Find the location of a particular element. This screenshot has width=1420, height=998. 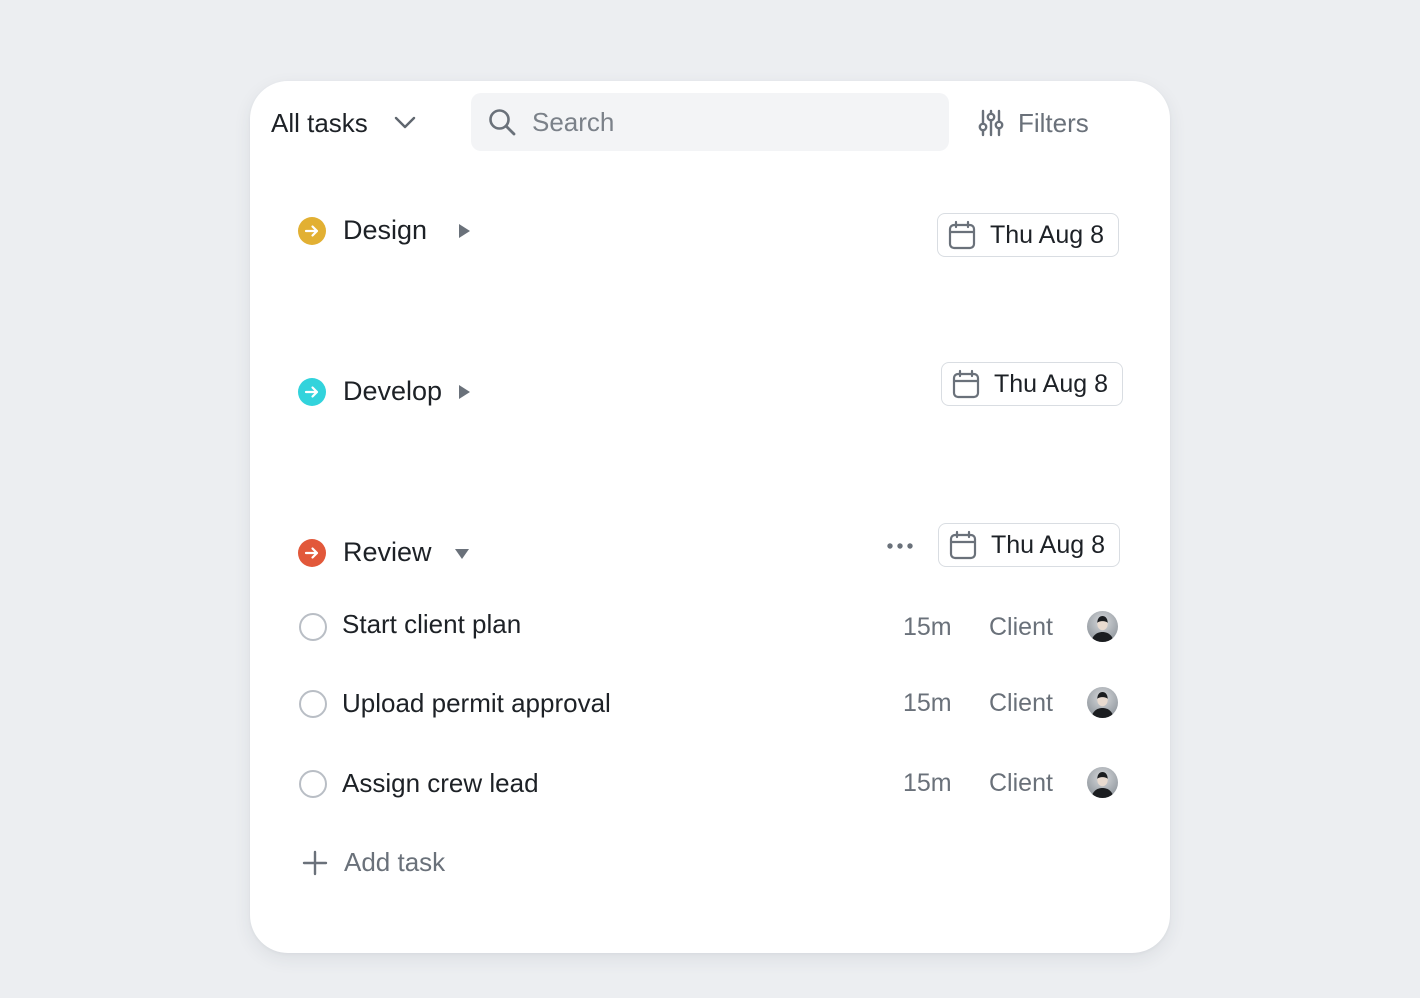

develop-date-label: Thu Aug 8 is located at coordinates (1051, 383).